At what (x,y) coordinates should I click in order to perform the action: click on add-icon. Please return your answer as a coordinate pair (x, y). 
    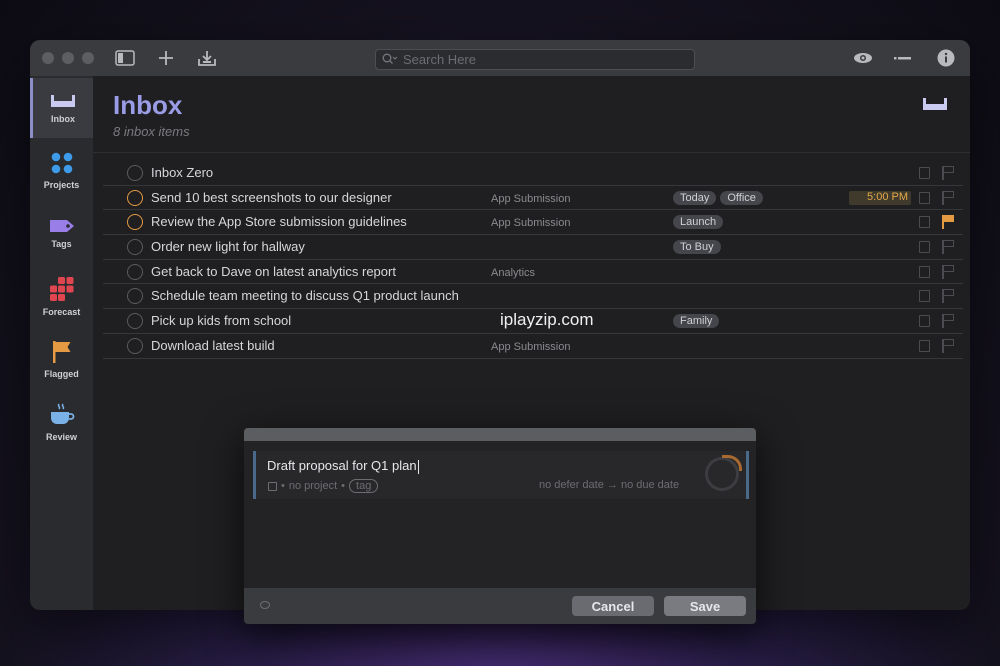
    Looking at the image, I should click on (166, 58).